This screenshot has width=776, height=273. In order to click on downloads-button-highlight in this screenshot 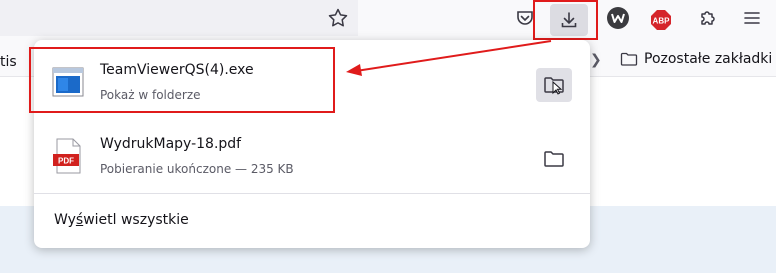, I will do `click(565, 20)`.